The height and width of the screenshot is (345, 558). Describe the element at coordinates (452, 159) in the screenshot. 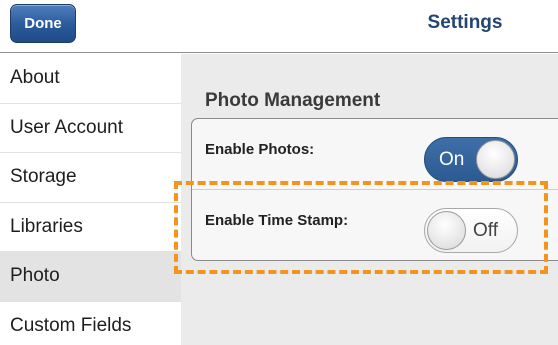

I see `toggle-state-label: On` at that location.